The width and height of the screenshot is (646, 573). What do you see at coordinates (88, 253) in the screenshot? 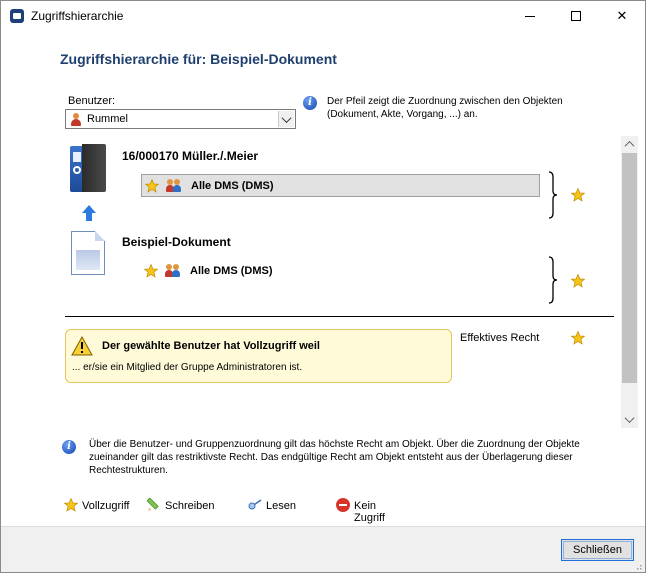
I see `document-icon` at bounding box center [88, 253].